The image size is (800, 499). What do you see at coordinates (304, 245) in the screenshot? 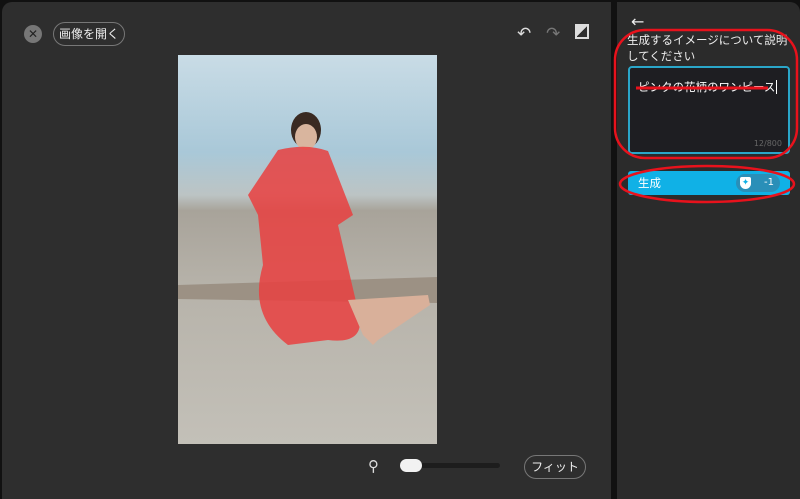
I see `selection-mask` at bounding box center [304, 245].